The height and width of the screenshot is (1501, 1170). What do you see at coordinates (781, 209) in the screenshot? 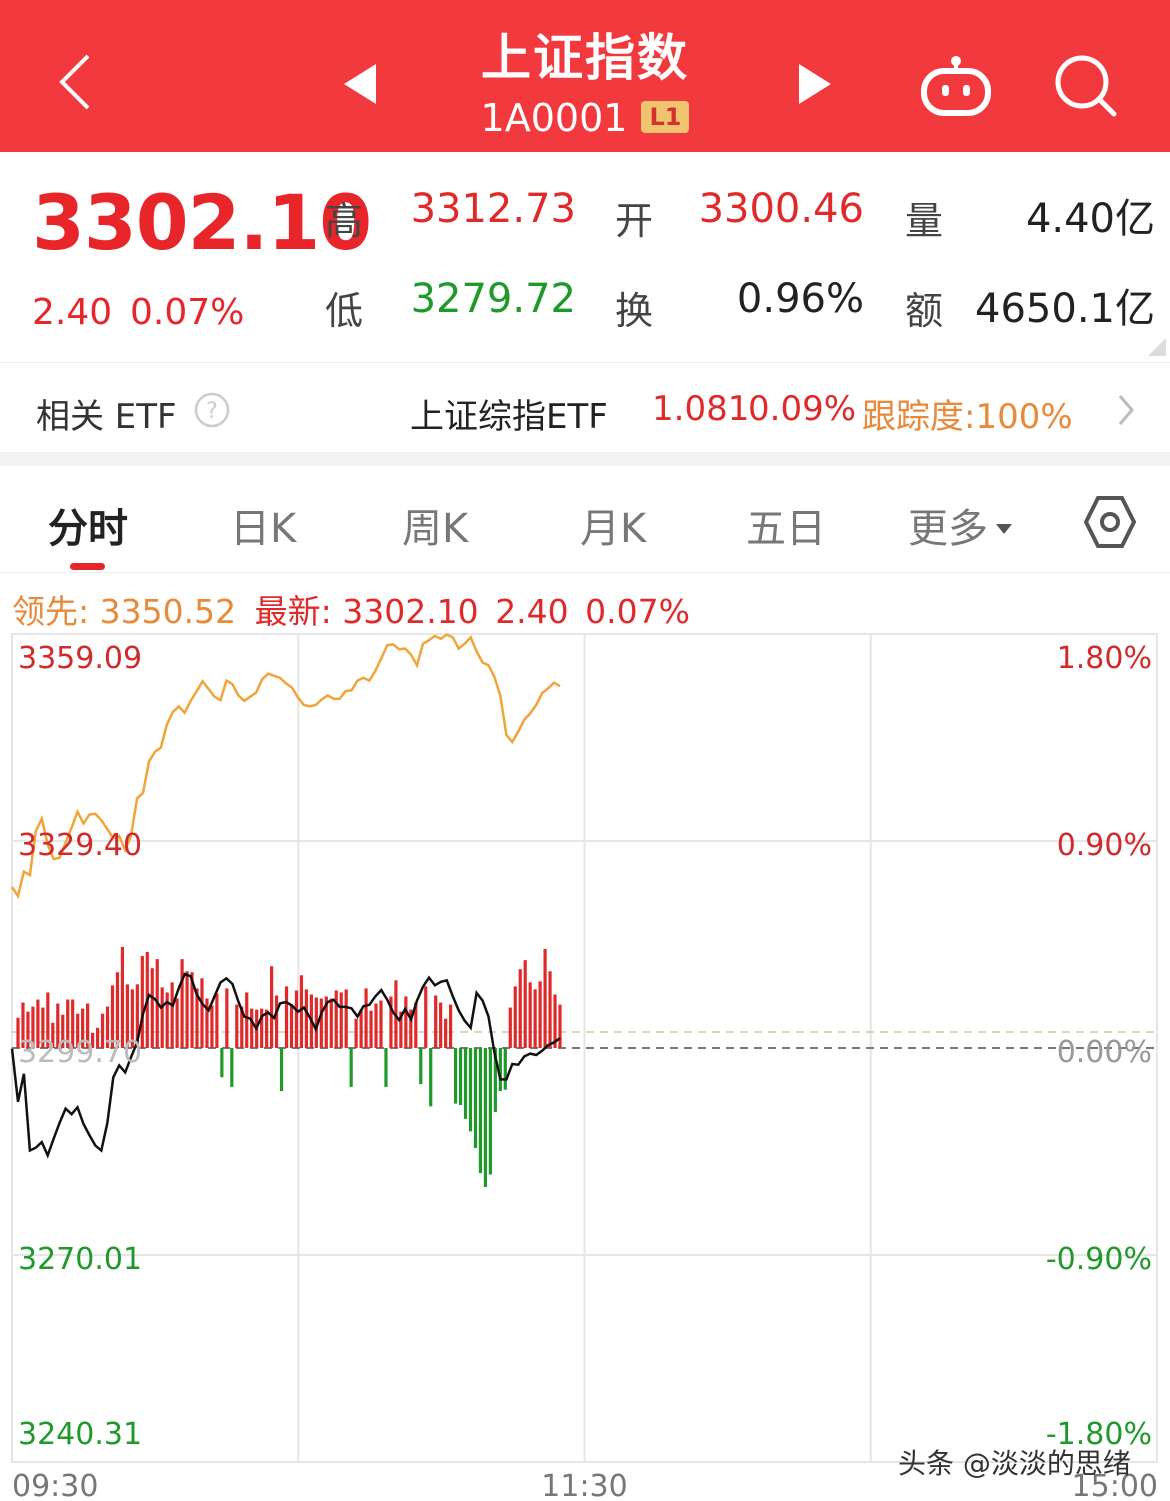
I see `open-value: 3300.46` at bounding box center [781, 209].